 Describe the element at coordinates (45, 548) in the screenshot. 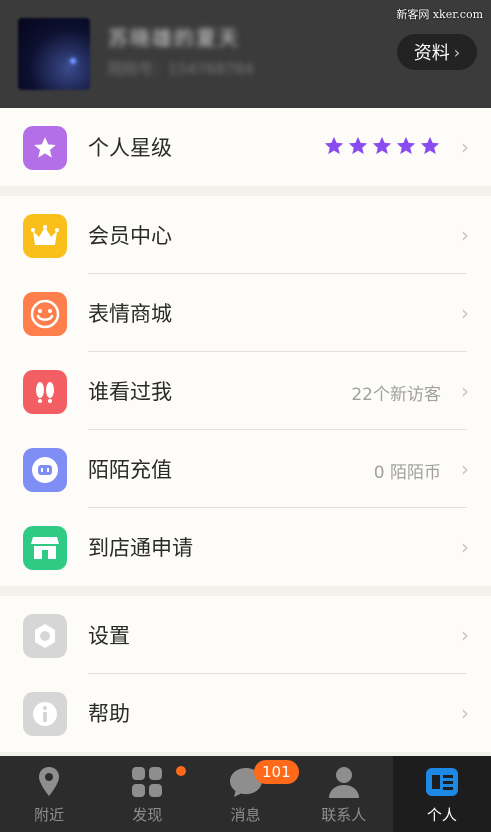

I see `store-icon` at that location.